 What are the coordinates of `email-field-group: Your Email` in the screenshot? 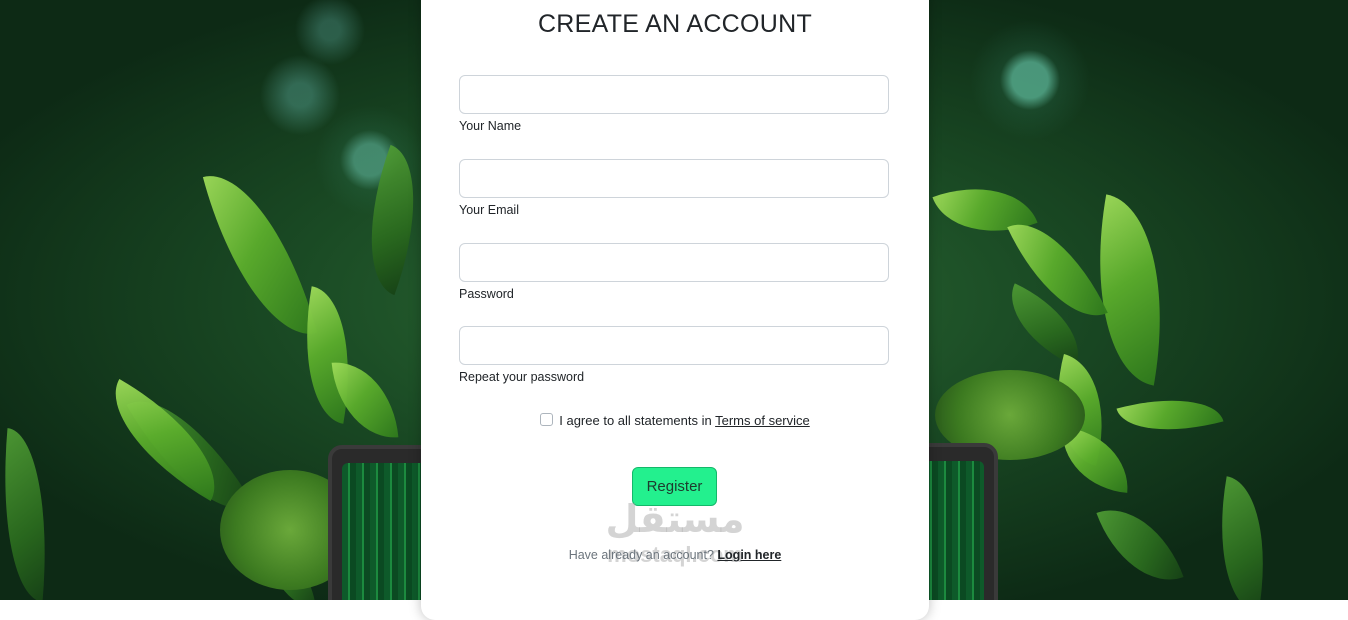 It's located at (674, 188).